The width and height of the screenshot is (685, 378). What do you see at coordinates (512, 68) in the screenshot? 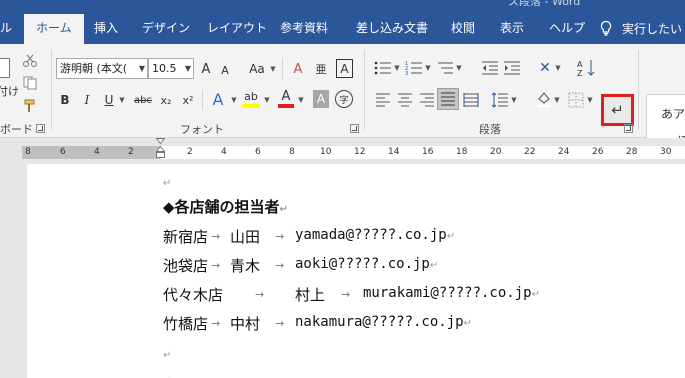
I see `increase-indent-icon` at bounding box center [512, 68].